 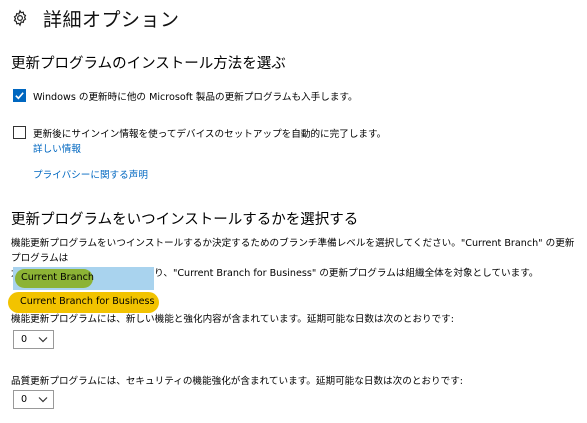 What do you see at coordinates (90, 174) in the screenshot?
I see `privacy-link: プライバシーに関する声明` at bounding box center [90, 174].